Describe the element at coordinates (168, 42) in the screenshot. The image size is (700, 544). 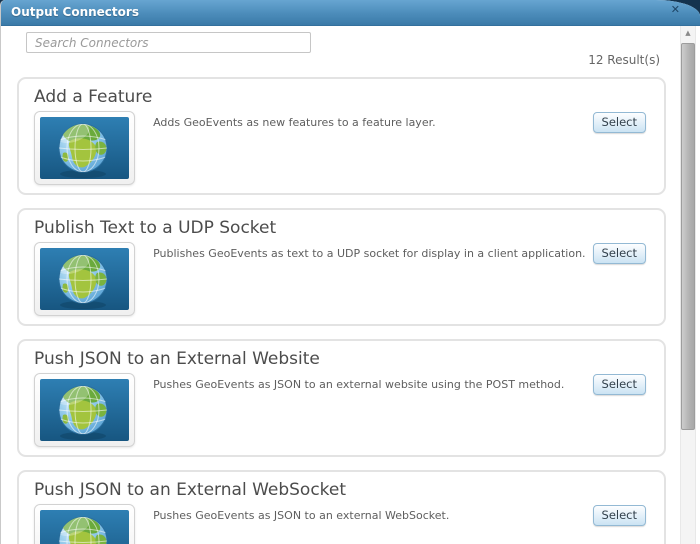
I see `search-input` at that location.